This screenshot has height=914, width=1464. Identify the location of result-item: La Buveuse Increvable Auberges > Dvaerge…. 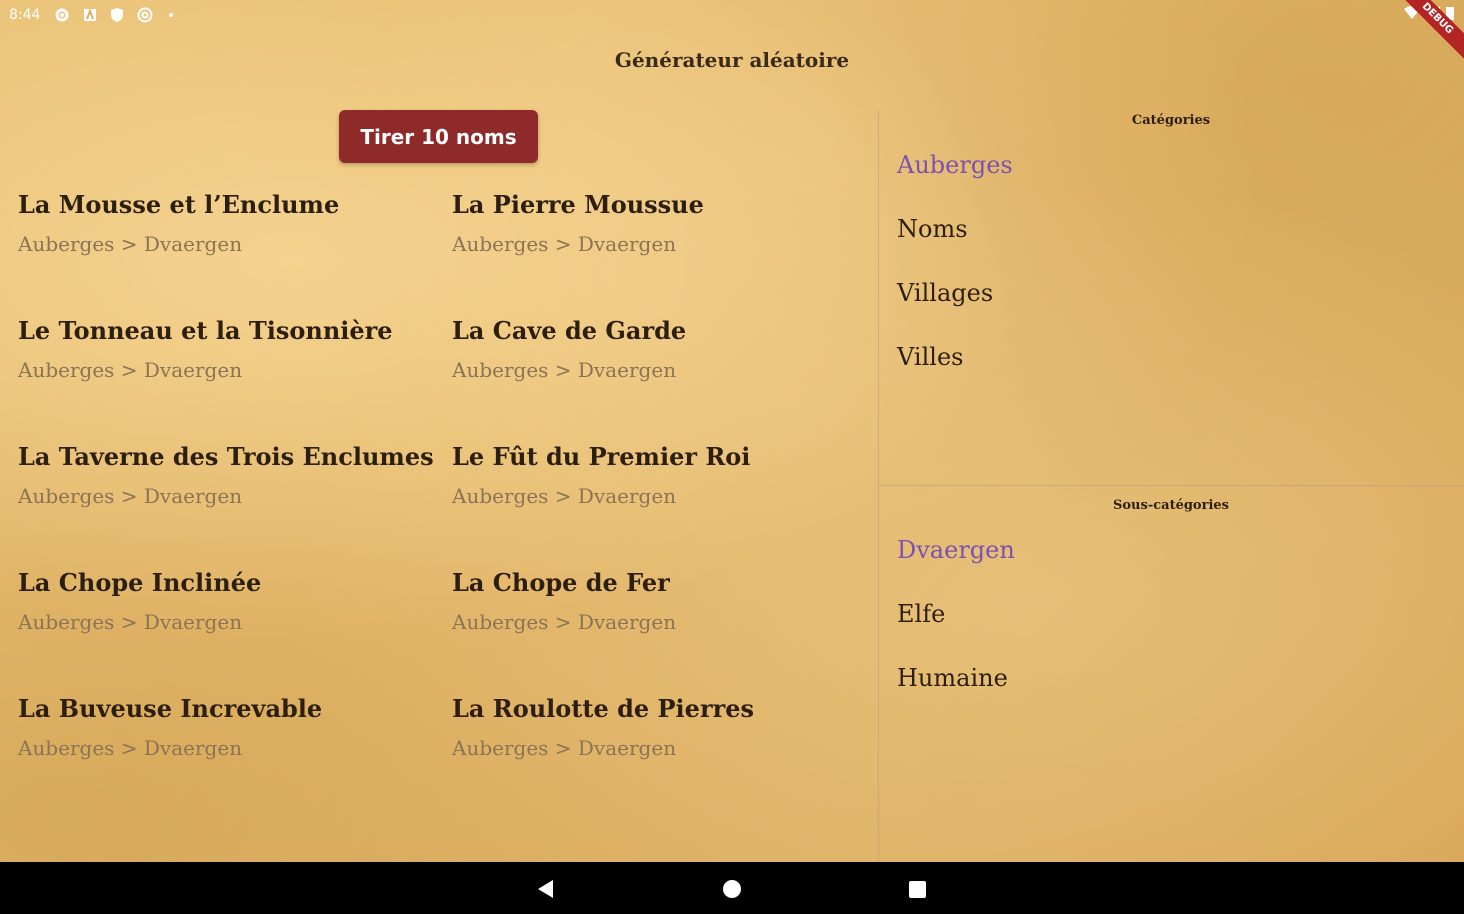
(235, 753).